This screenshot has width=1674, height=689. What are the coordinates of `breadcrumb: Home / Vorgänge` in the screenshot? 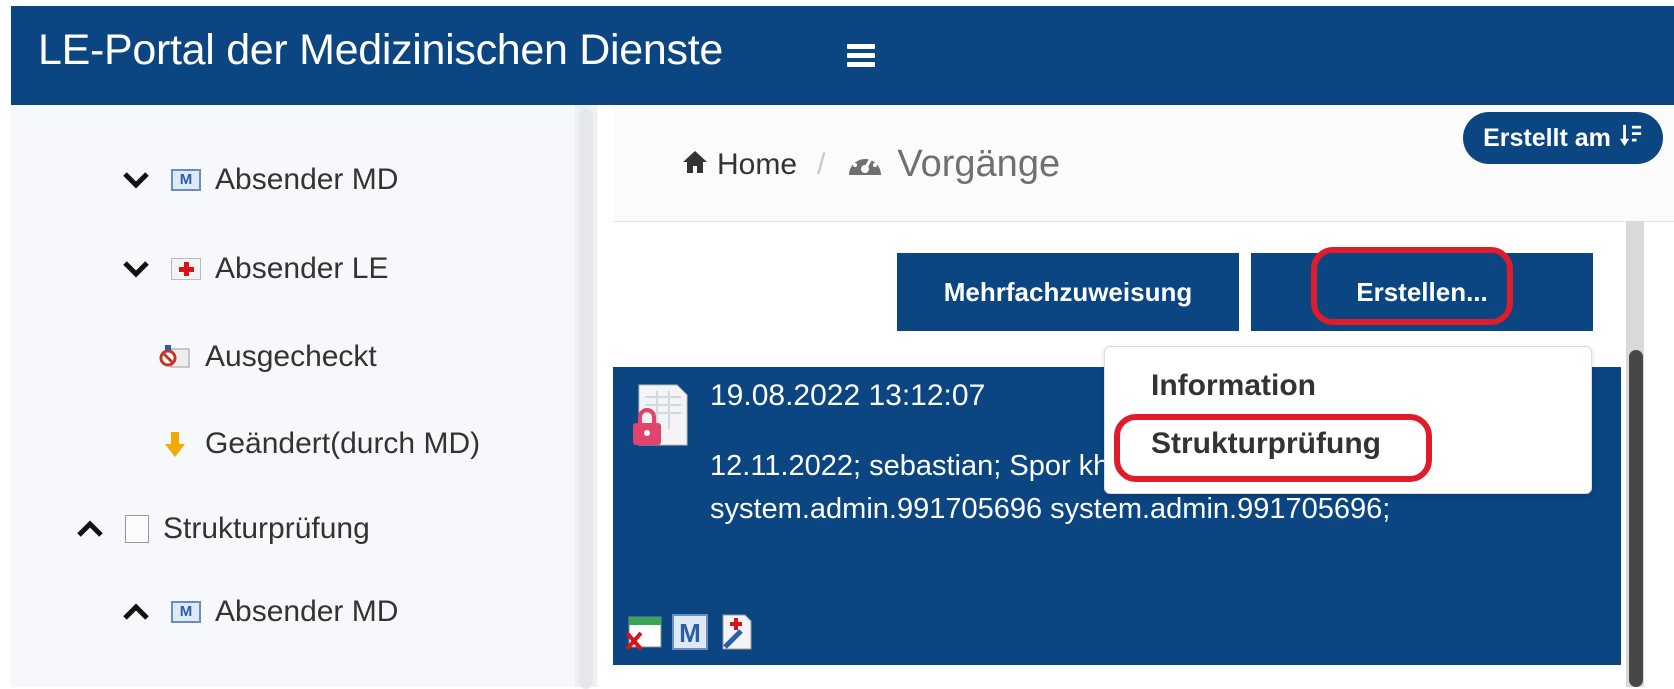 It's located at (870, 164).